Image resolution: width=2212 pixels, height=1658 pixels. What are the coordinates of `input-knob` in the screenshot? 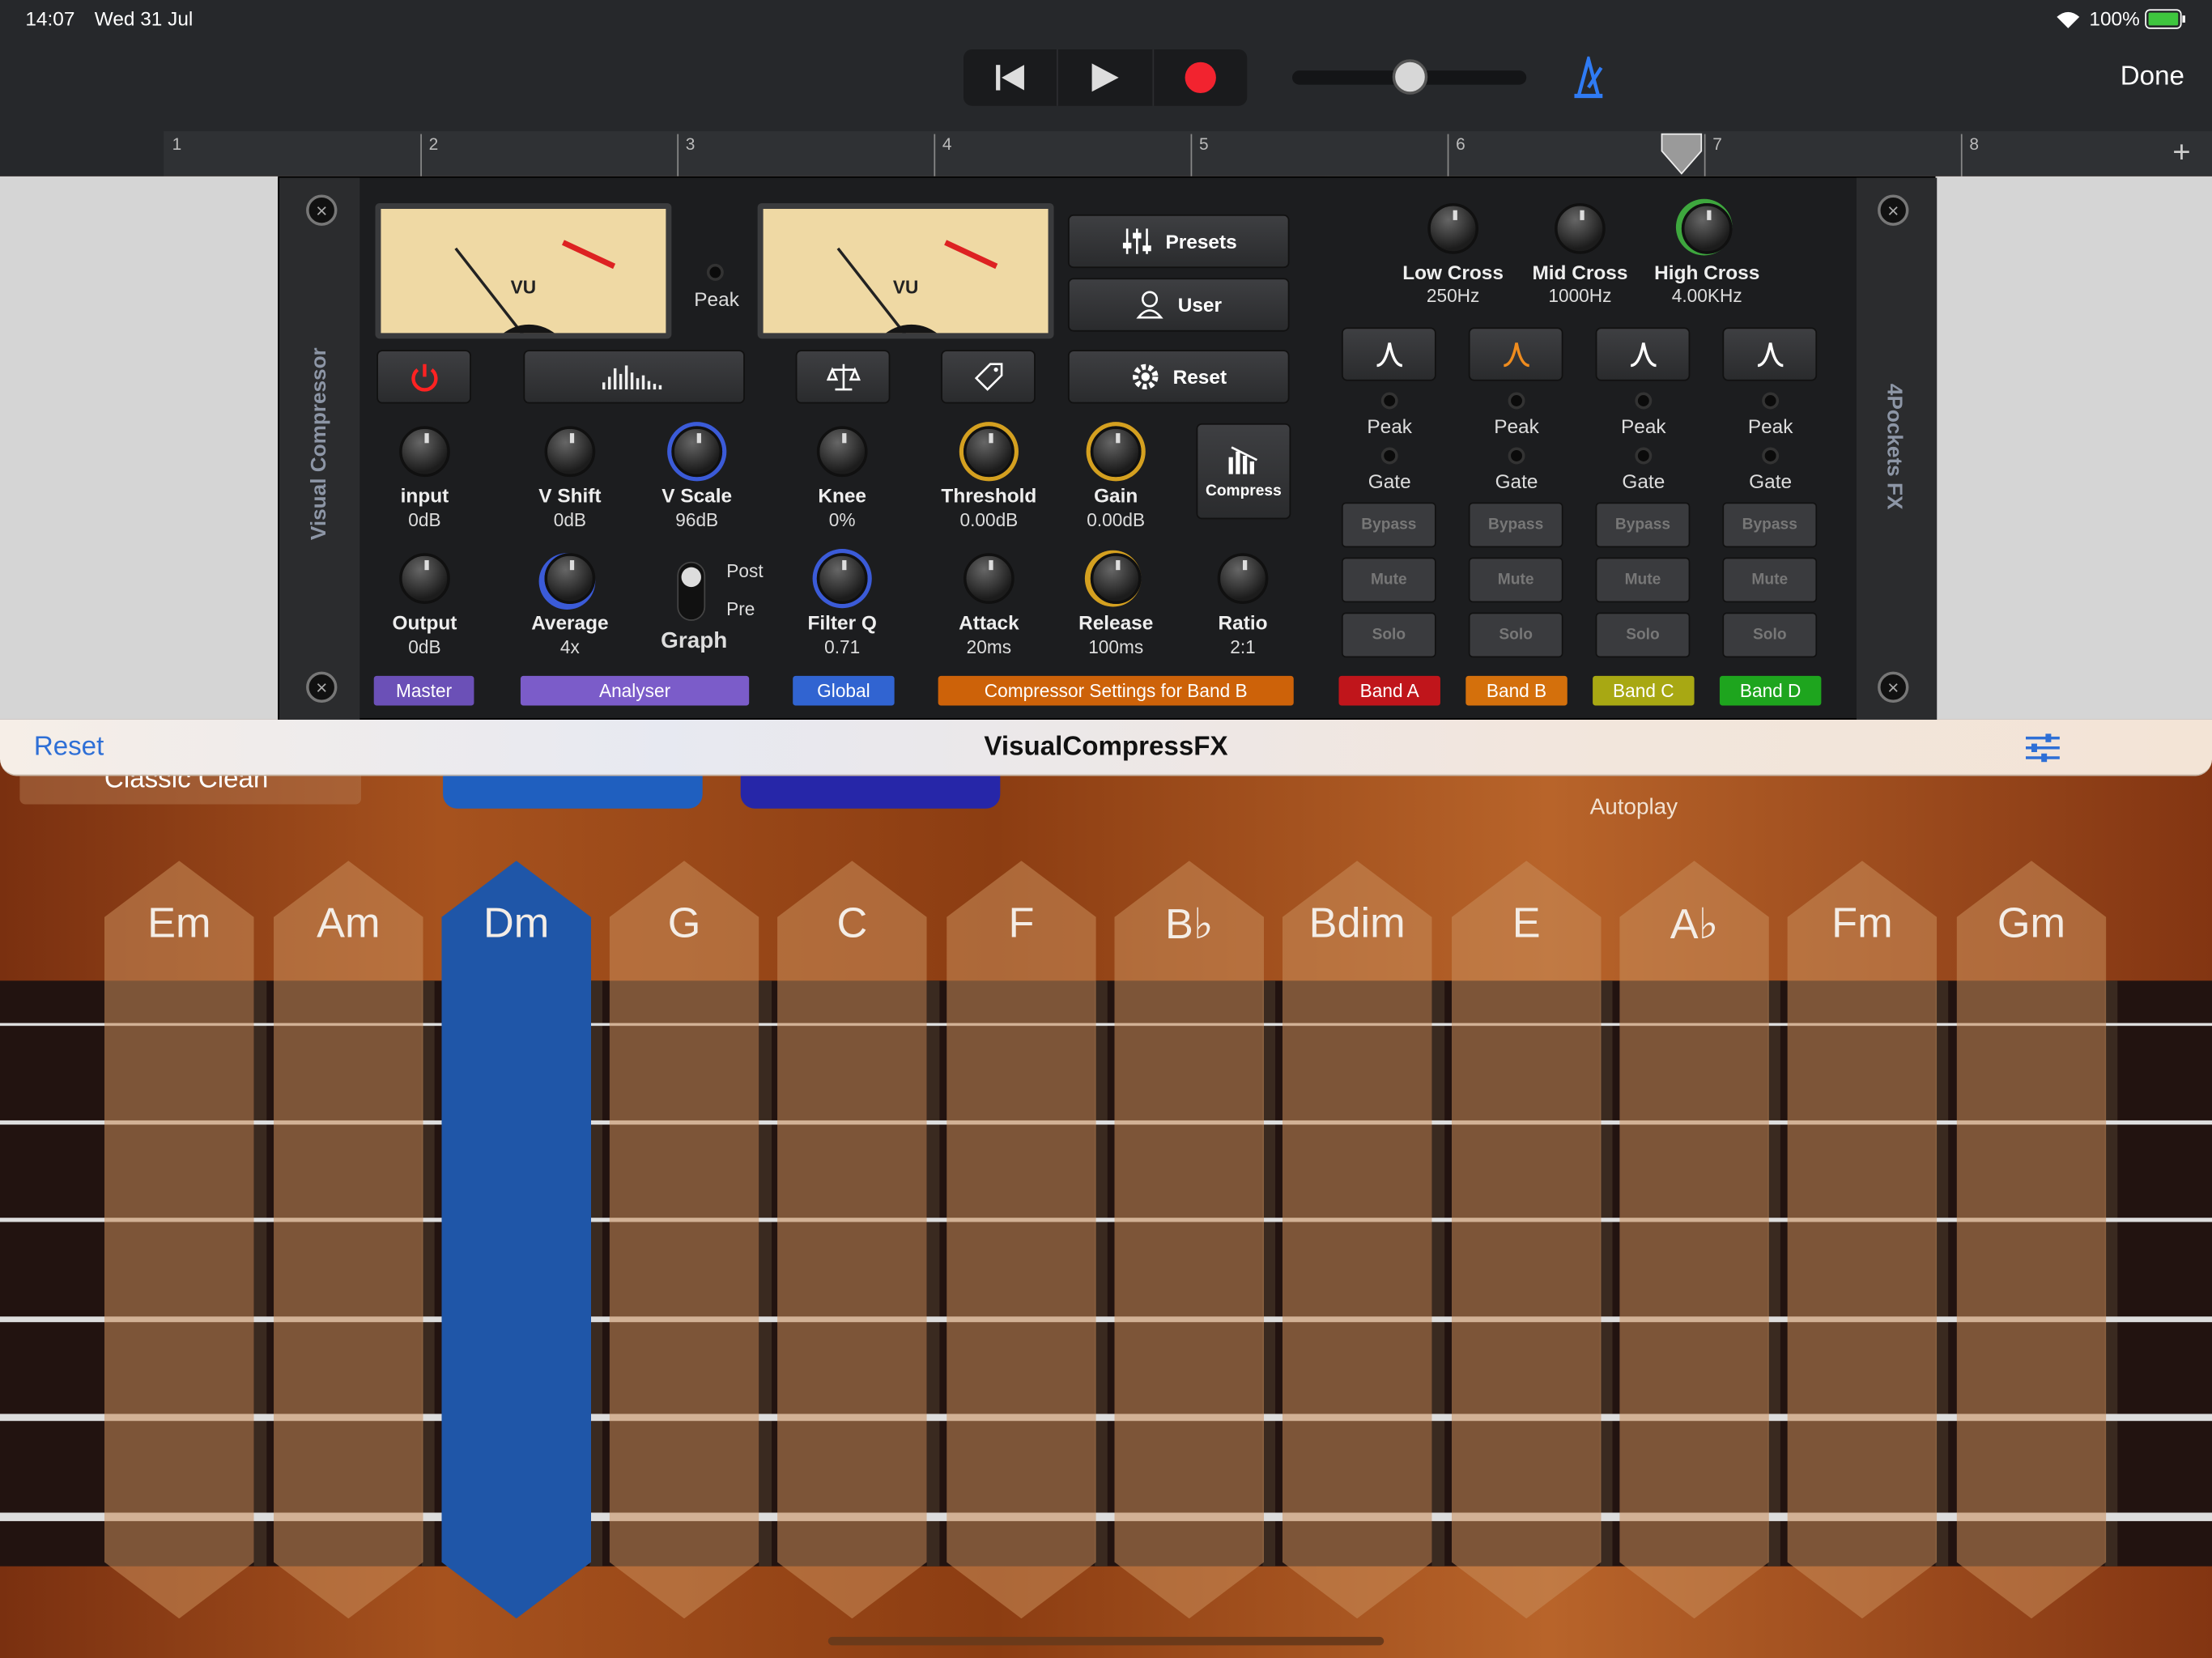 It's located at (425, 452).